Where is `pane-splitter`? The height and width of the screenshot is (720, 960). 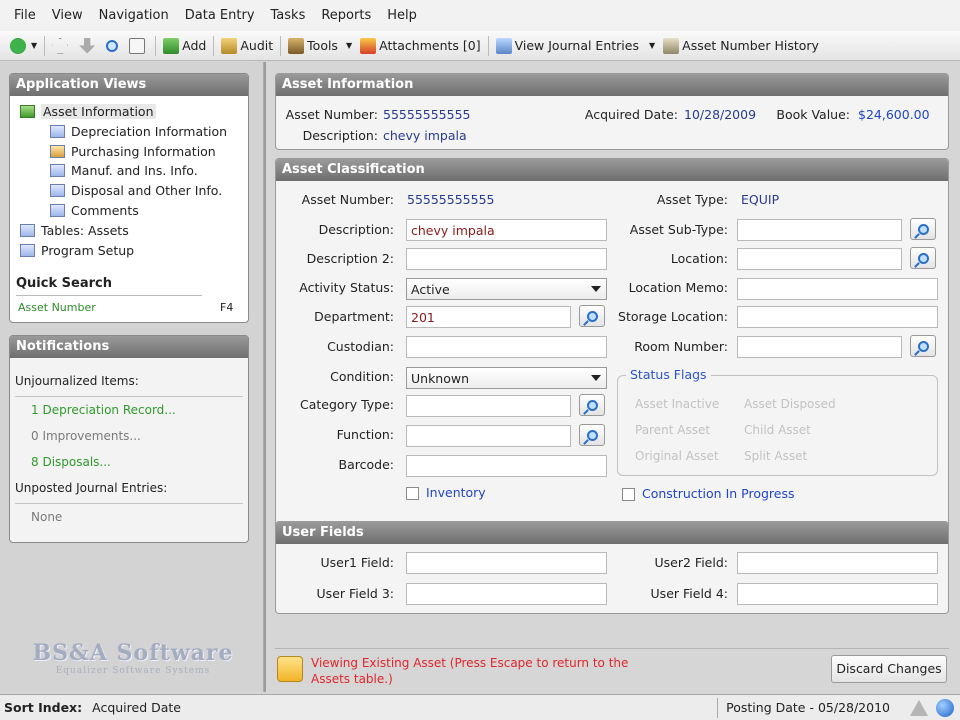 pane-splitter is located at coordinates (265, 377).